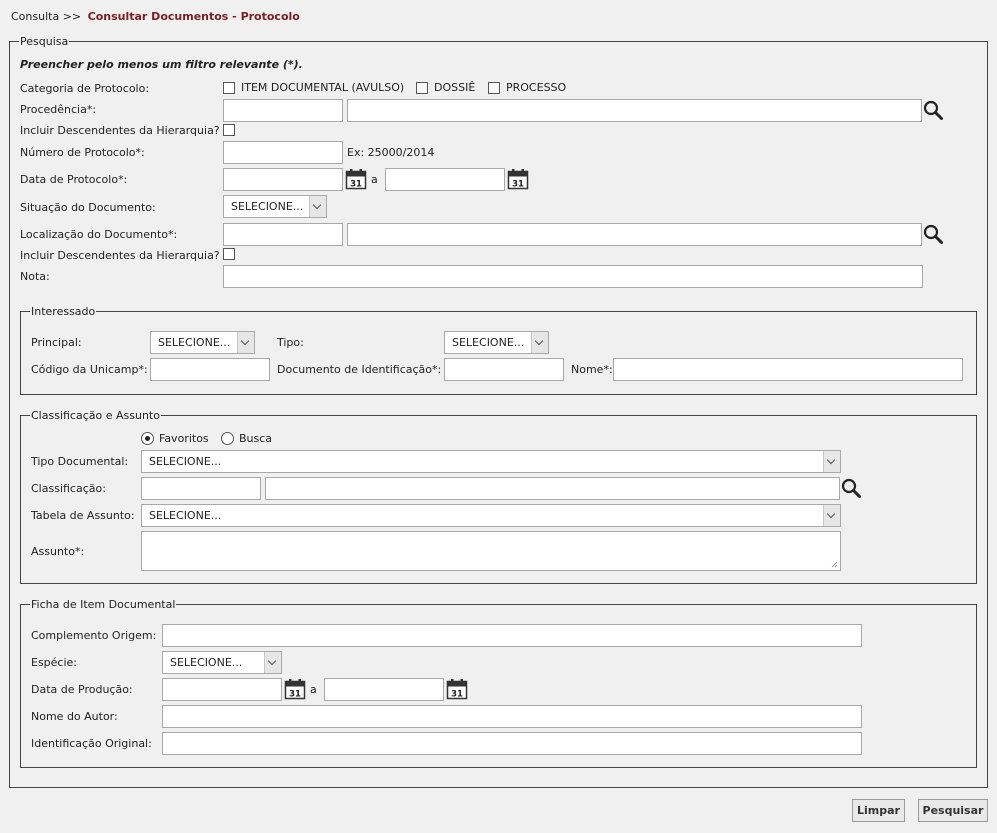 This screenshot has width=997, height=833. I want to click on nota-input, so click(573, 276).